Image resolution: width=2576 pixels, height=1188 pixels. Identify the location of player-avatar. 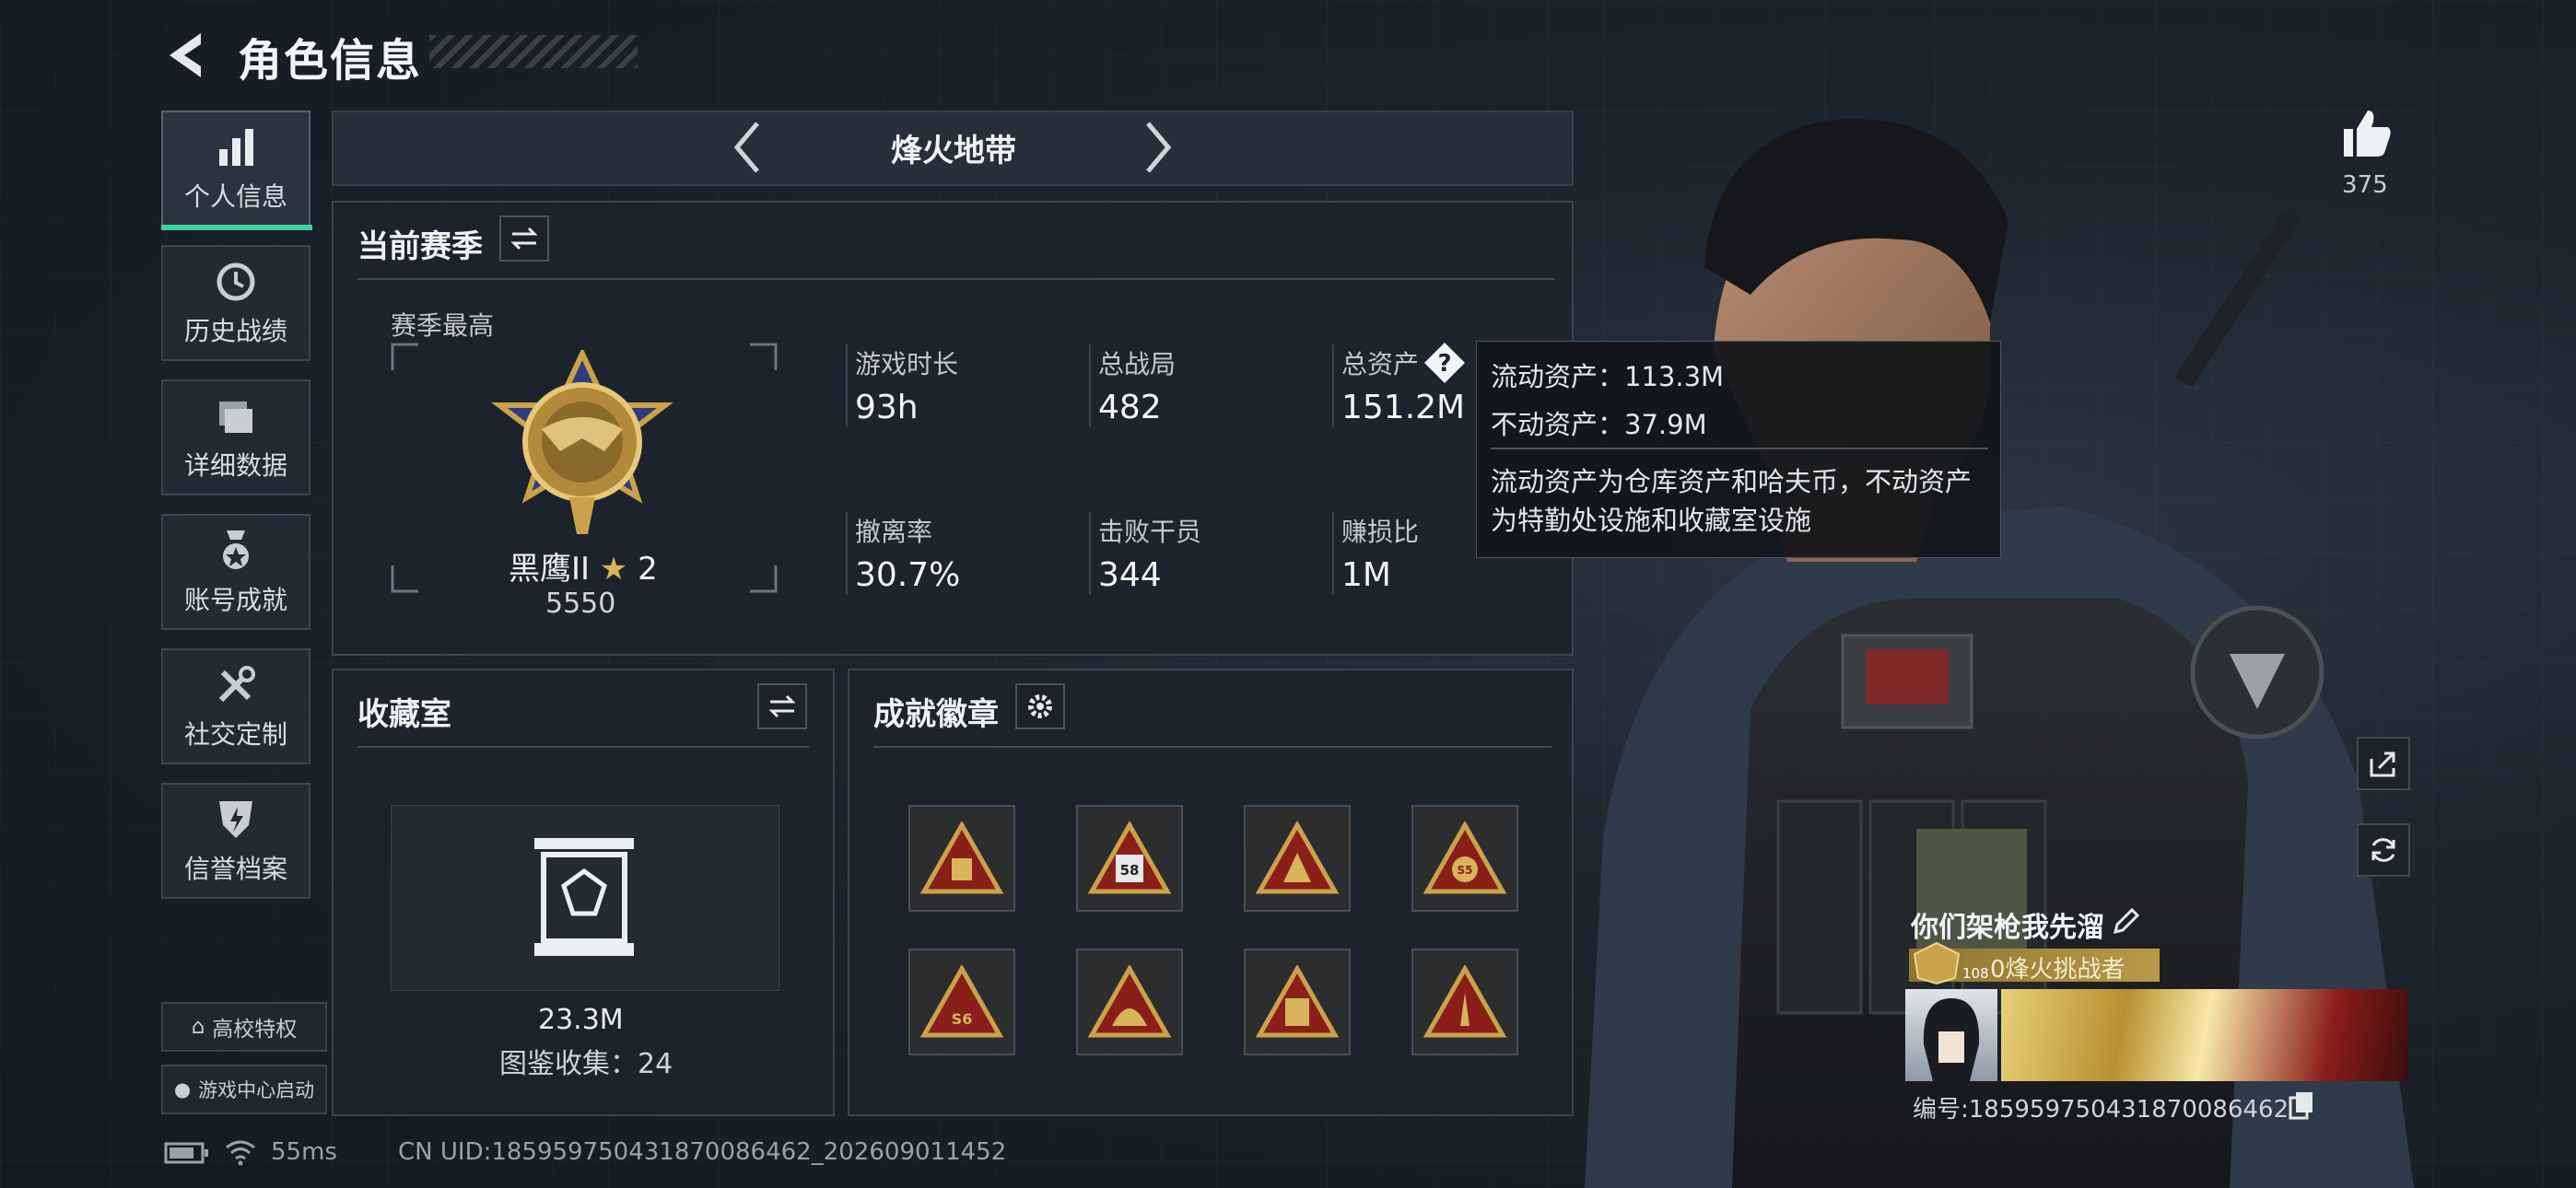
(1951, 1035).